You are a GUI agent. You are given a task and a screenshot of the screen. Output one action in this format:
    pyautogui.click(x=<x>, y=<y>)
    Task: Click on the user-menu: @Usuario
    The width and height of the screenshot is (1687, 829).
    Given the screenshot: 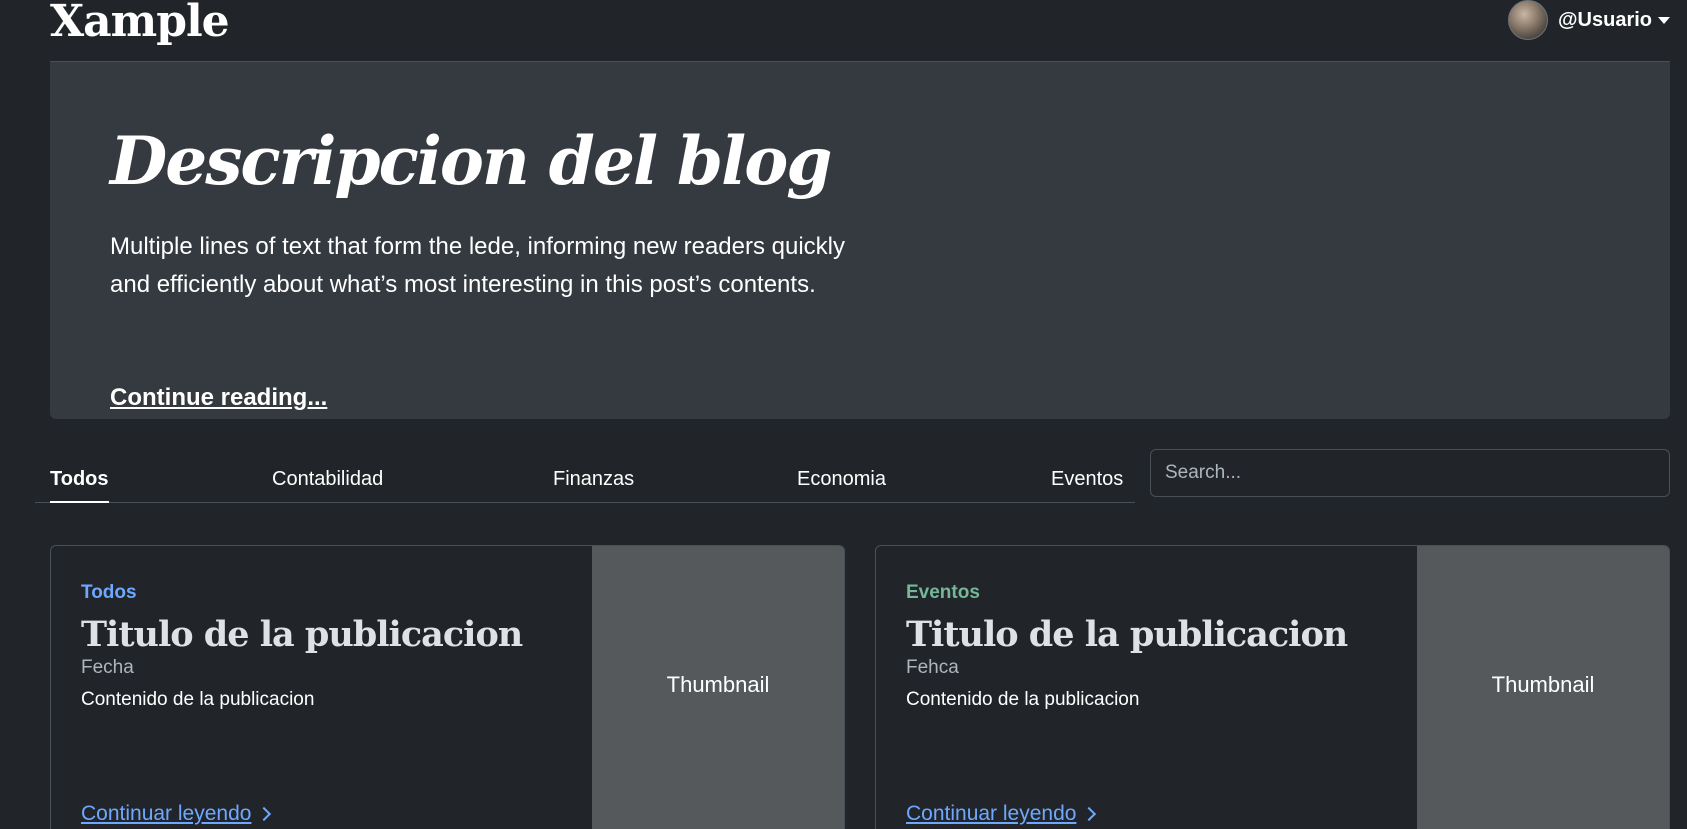 What is the action you would take?
    pyautogui.click(x=1589, y=20)
    